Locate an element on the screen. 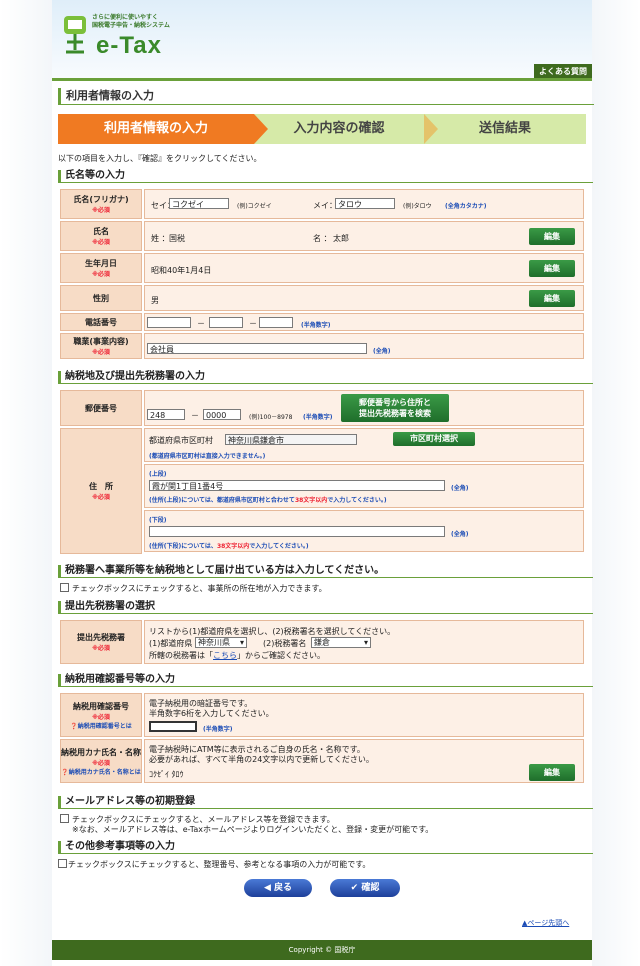 The width and height of the screenshot is (640, 966). city-select-button: 市区町村選択 is located at coordinates (434, 439).